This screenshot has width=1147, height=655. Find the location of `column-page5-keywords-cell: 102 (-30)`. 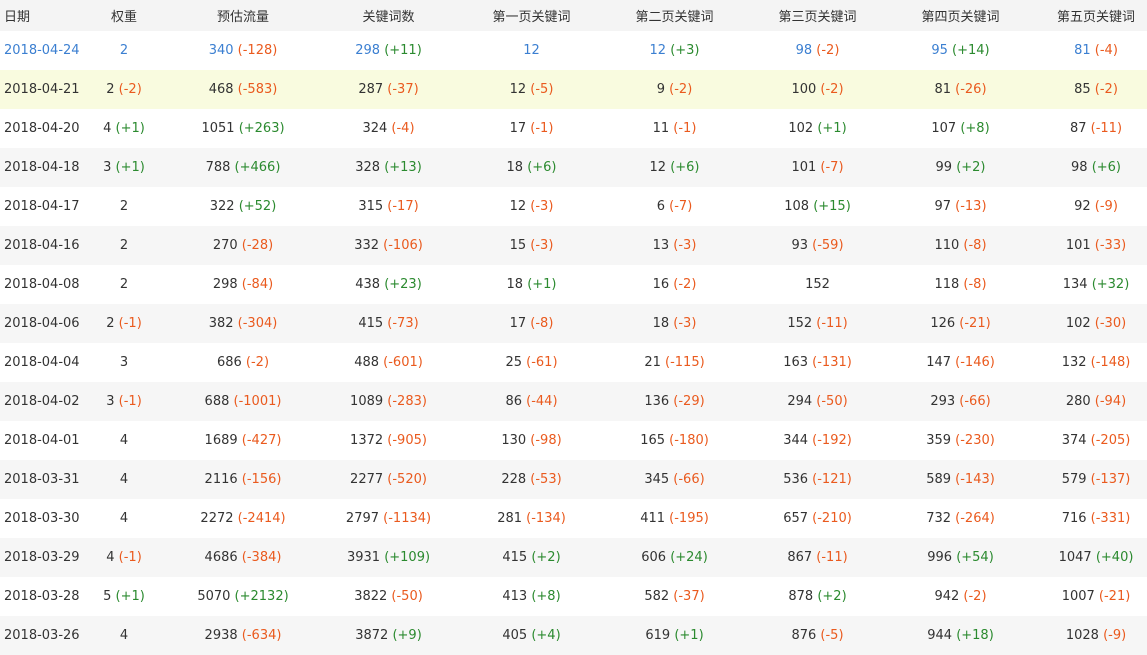

column-page5-keywords-cell: 102 (-30) is located at coordinates (1089, 323).